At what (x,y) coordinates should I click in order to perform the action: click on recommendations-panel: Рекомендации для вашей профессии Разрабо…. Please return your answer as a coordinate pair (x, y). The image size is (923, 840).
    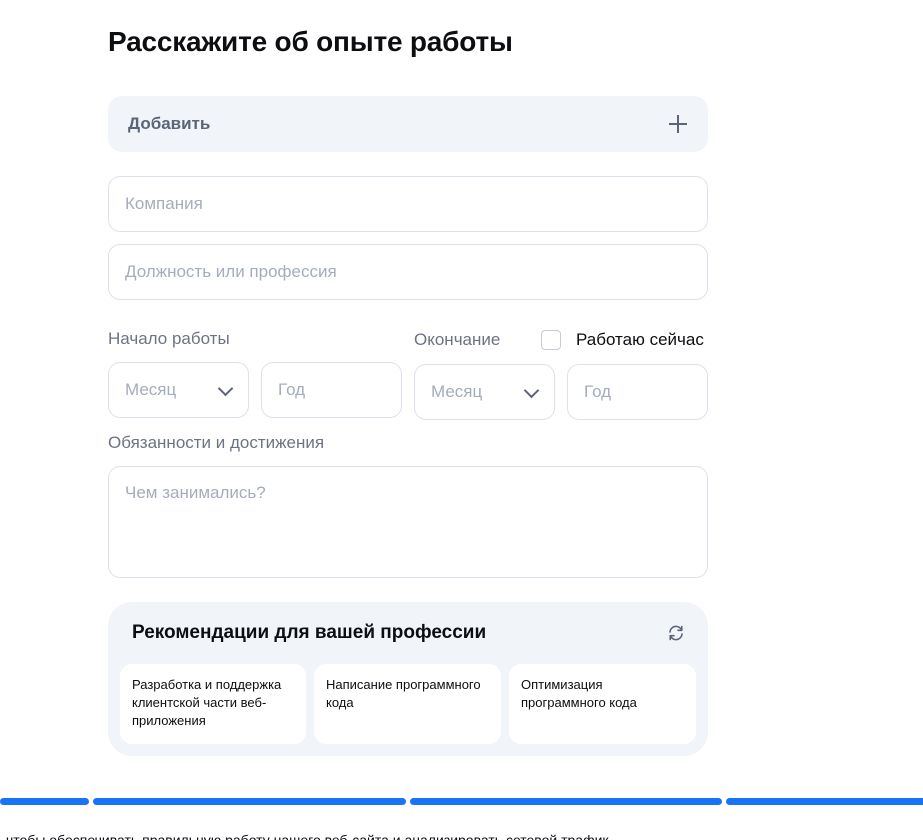
    Looking at the image, I should click on (408, 679).